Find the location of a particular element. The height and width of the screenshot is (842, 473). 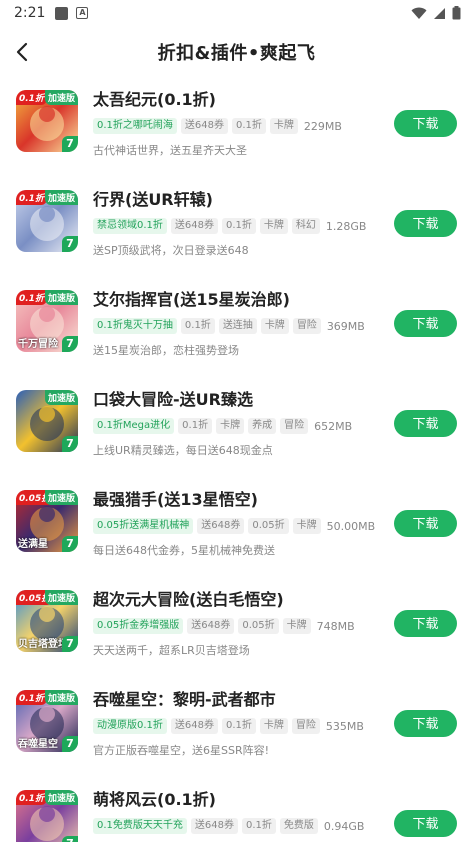

game-description: 每日送648代金券，5星机械神免费送 is located at coordinates (184, 550).